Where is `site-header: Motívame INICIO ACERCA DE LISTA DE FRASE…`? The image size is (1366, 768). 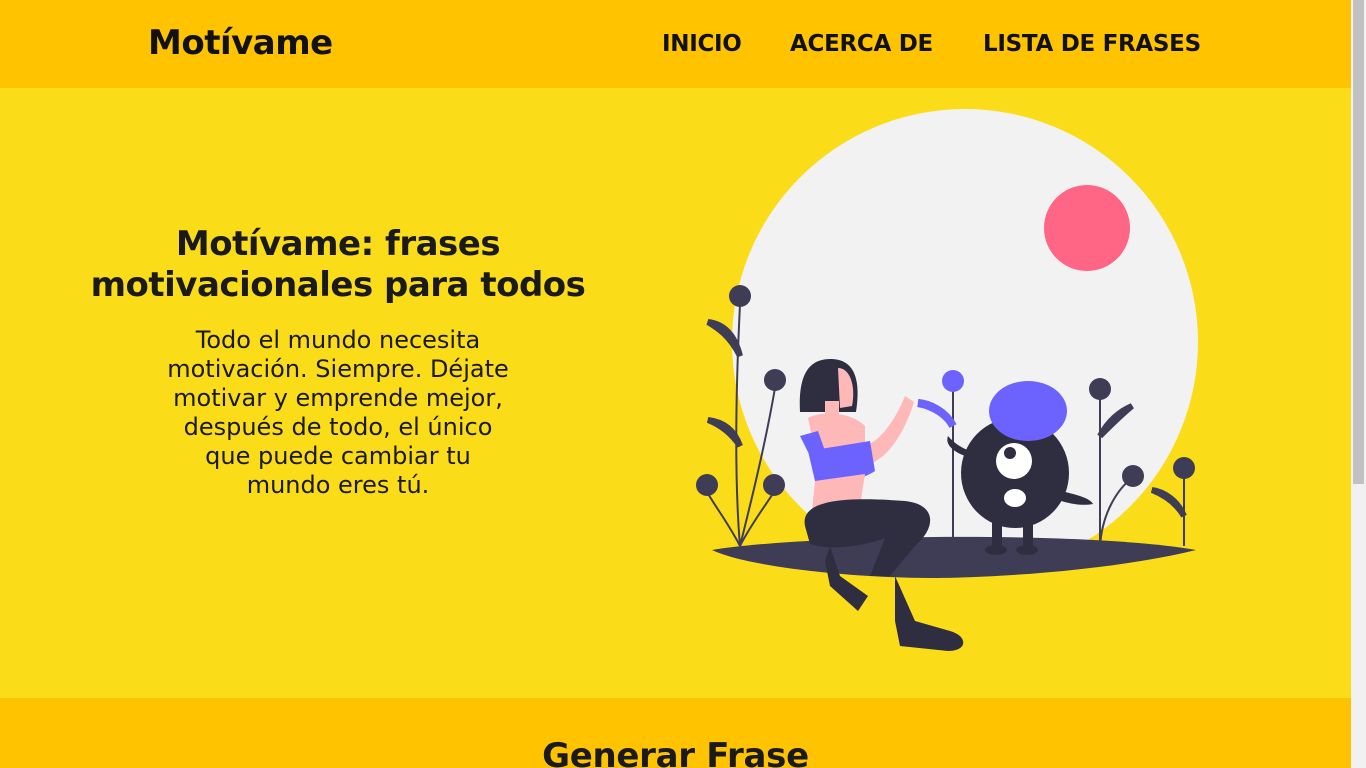
site-header: Motívame INICIO ACERCA DE LISTA DE FRASE… is located at coordinates (675, 44).